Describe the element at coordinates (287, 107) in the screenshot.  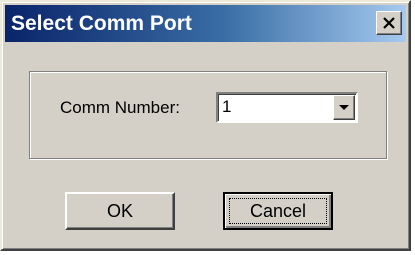
I see `comm-number-select: 1` at that location.